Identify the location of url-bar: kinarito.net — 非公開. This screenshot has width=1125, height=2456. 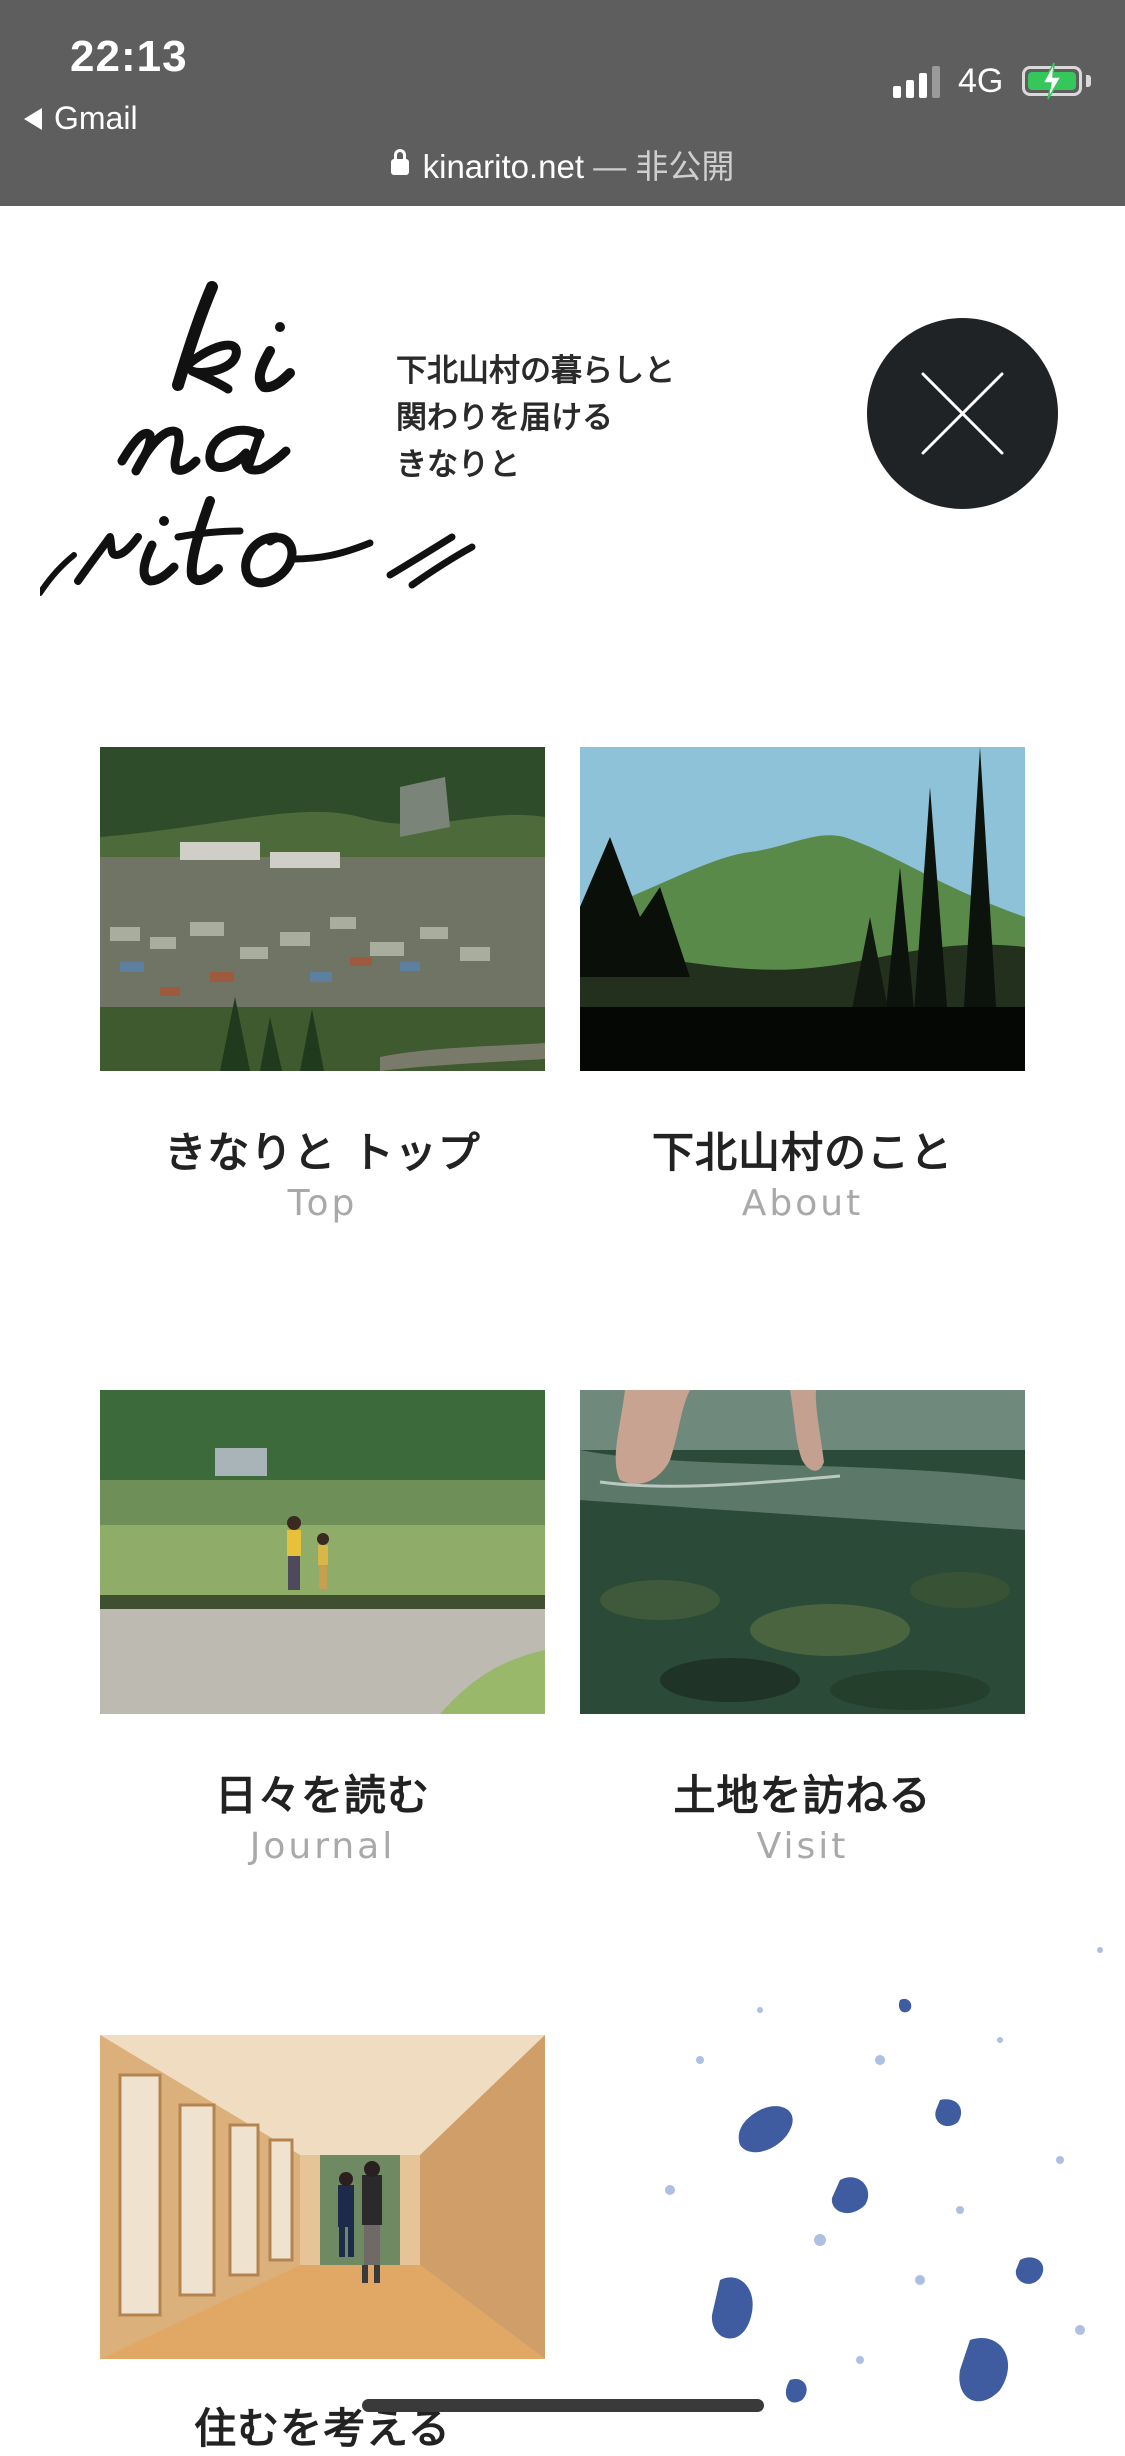
(562, 164).